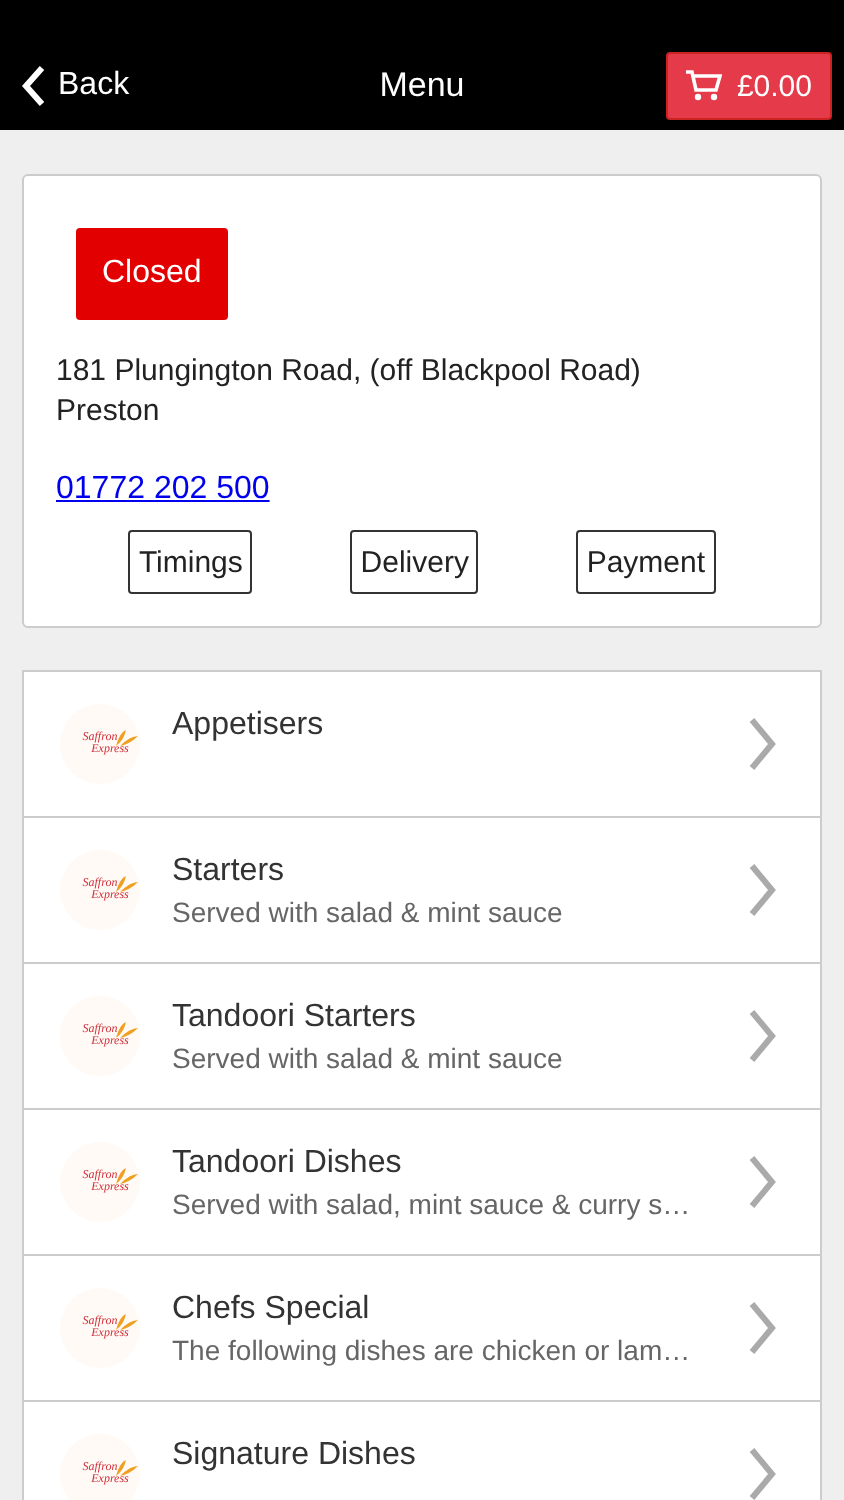 Image resolution: width=844 pixels, height=1500 pixels. I want to click on category-name: Starters, so click(229, 872).